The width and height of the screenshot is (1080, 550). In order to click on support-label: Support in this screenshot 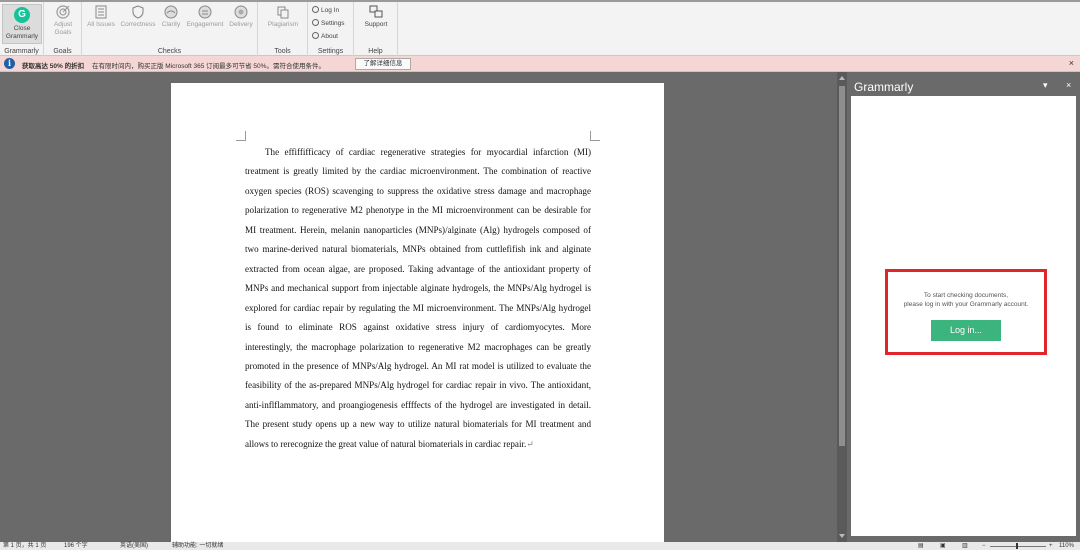, I will do `click(376, 24)`.